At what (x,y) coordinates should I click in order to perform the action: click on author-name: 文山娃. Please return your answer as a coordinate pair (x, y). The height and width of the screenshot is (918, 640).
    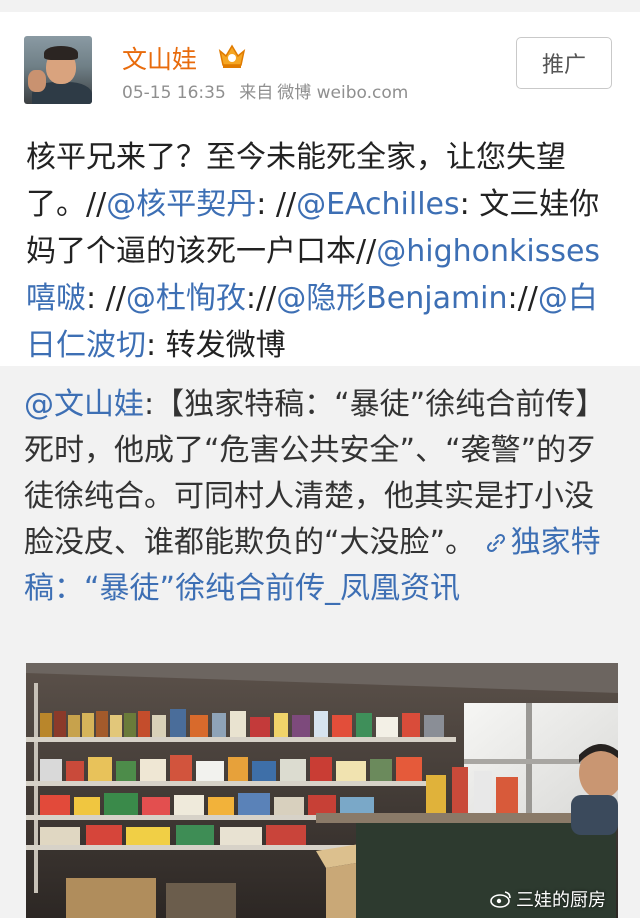
    Looking at the image, I should click on (159, 58).